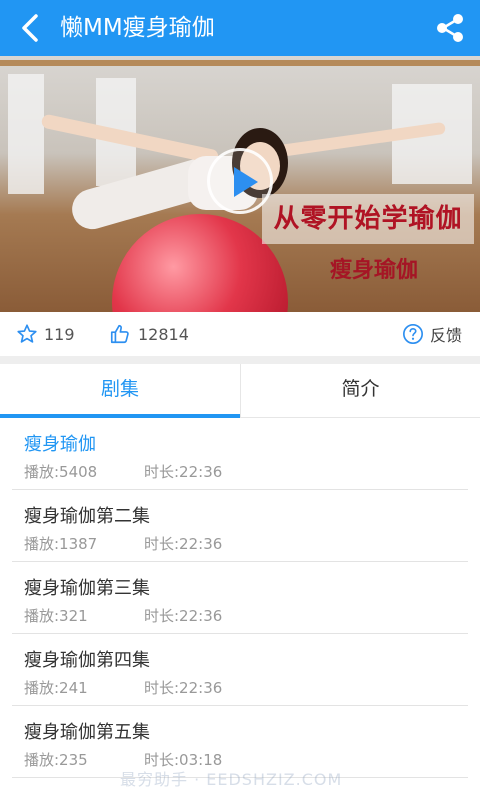 This screenshot has width=480, height=800. What do you see at coordinates (163, 334) in the screenshot?
I see `like-count: 12814` at bounding box center [163, 334].